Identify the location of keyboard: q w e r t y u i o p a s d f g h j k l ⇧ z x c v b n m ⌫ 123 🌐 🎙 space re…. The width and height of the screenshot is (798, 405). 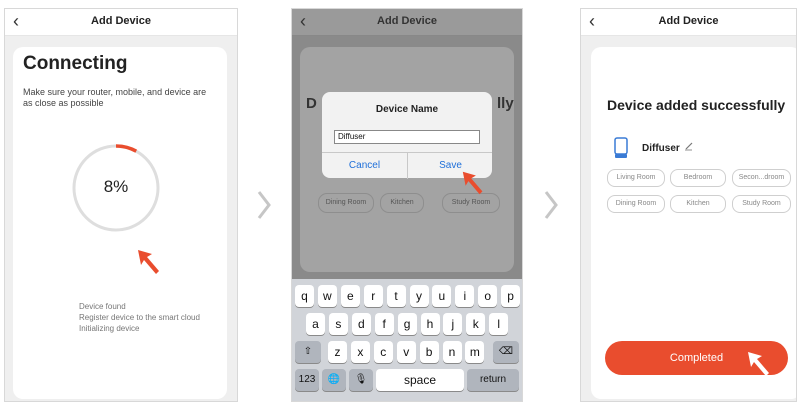
(407, 340).